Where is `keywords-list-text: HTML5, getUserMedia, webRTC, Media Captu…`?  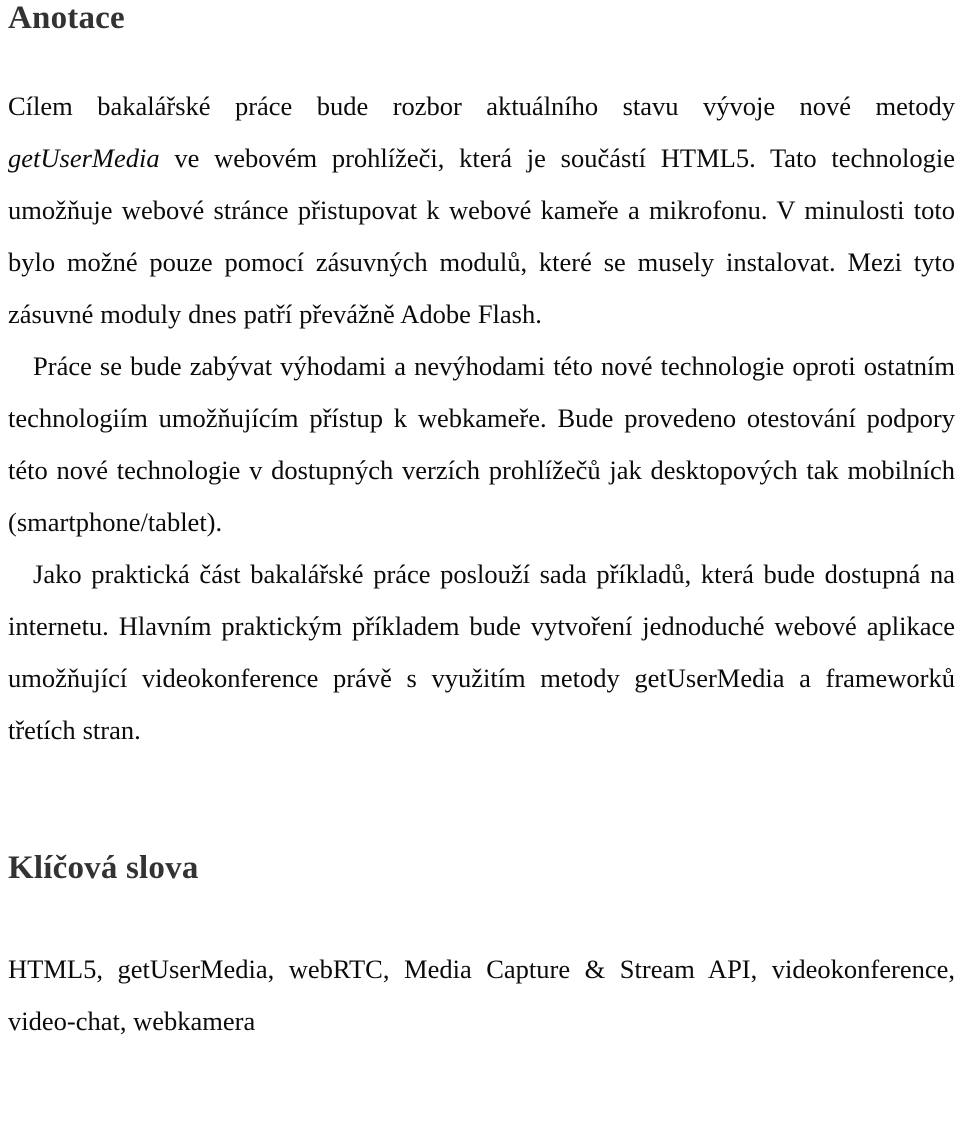 keywords-list-text: HTML5, getUserMedia, webRTC, Media Captu… is located at coordinates (481, 995).